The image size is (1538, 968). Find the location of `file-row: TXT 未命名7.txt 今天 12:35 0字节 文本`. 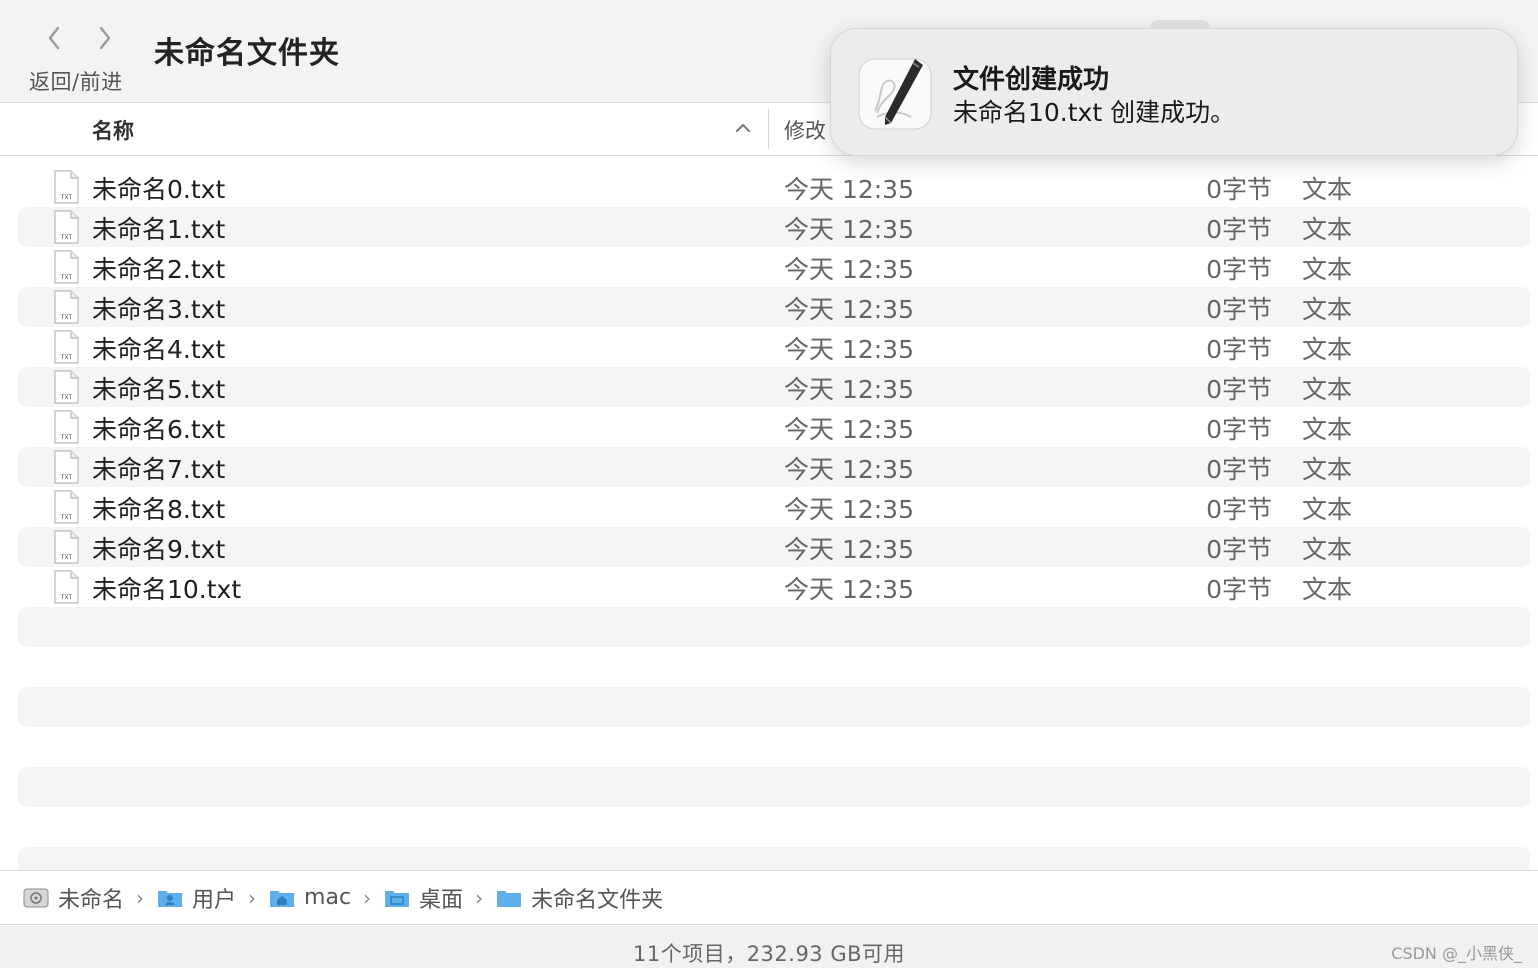

file-row: TXT 未命名7.txt 今天 12:35 0字节 文本 is located at coordinates (769, 467).